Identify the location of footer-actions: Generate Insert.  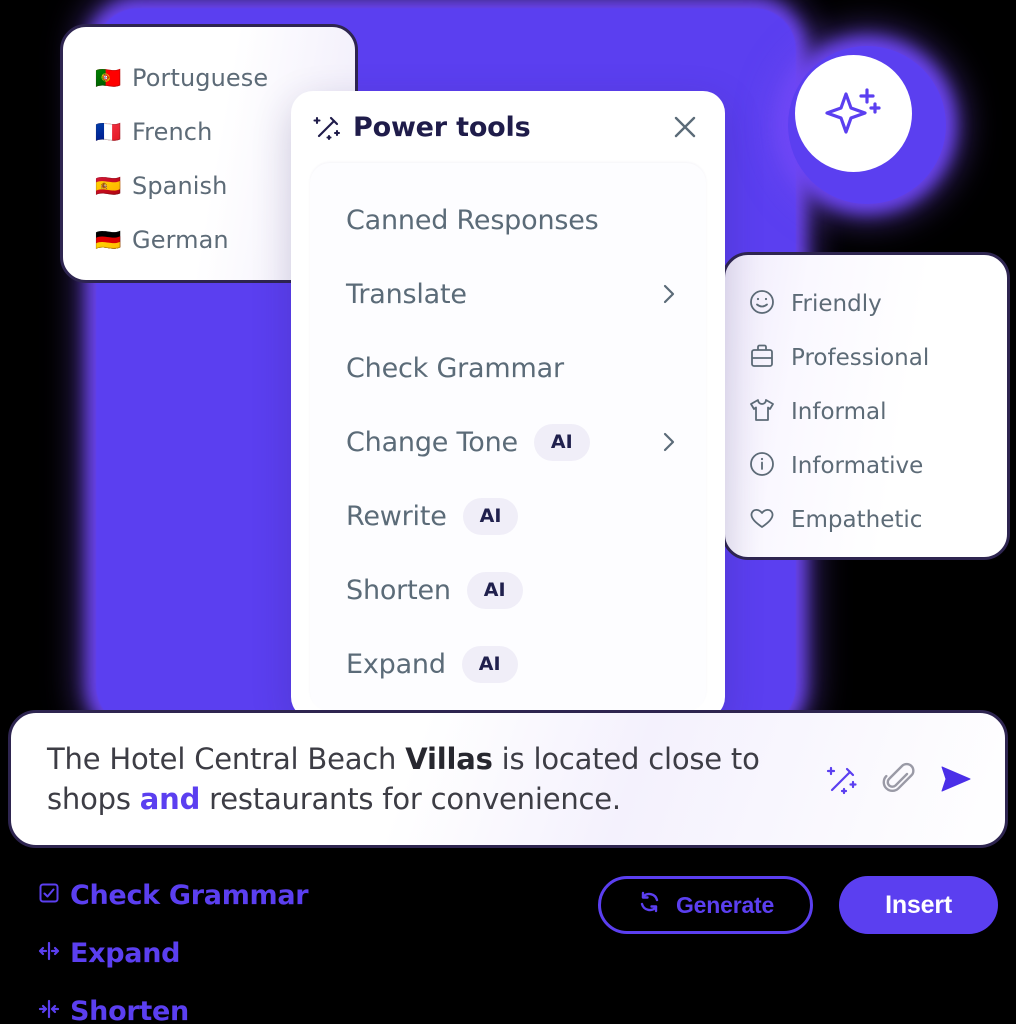
(797, 905).